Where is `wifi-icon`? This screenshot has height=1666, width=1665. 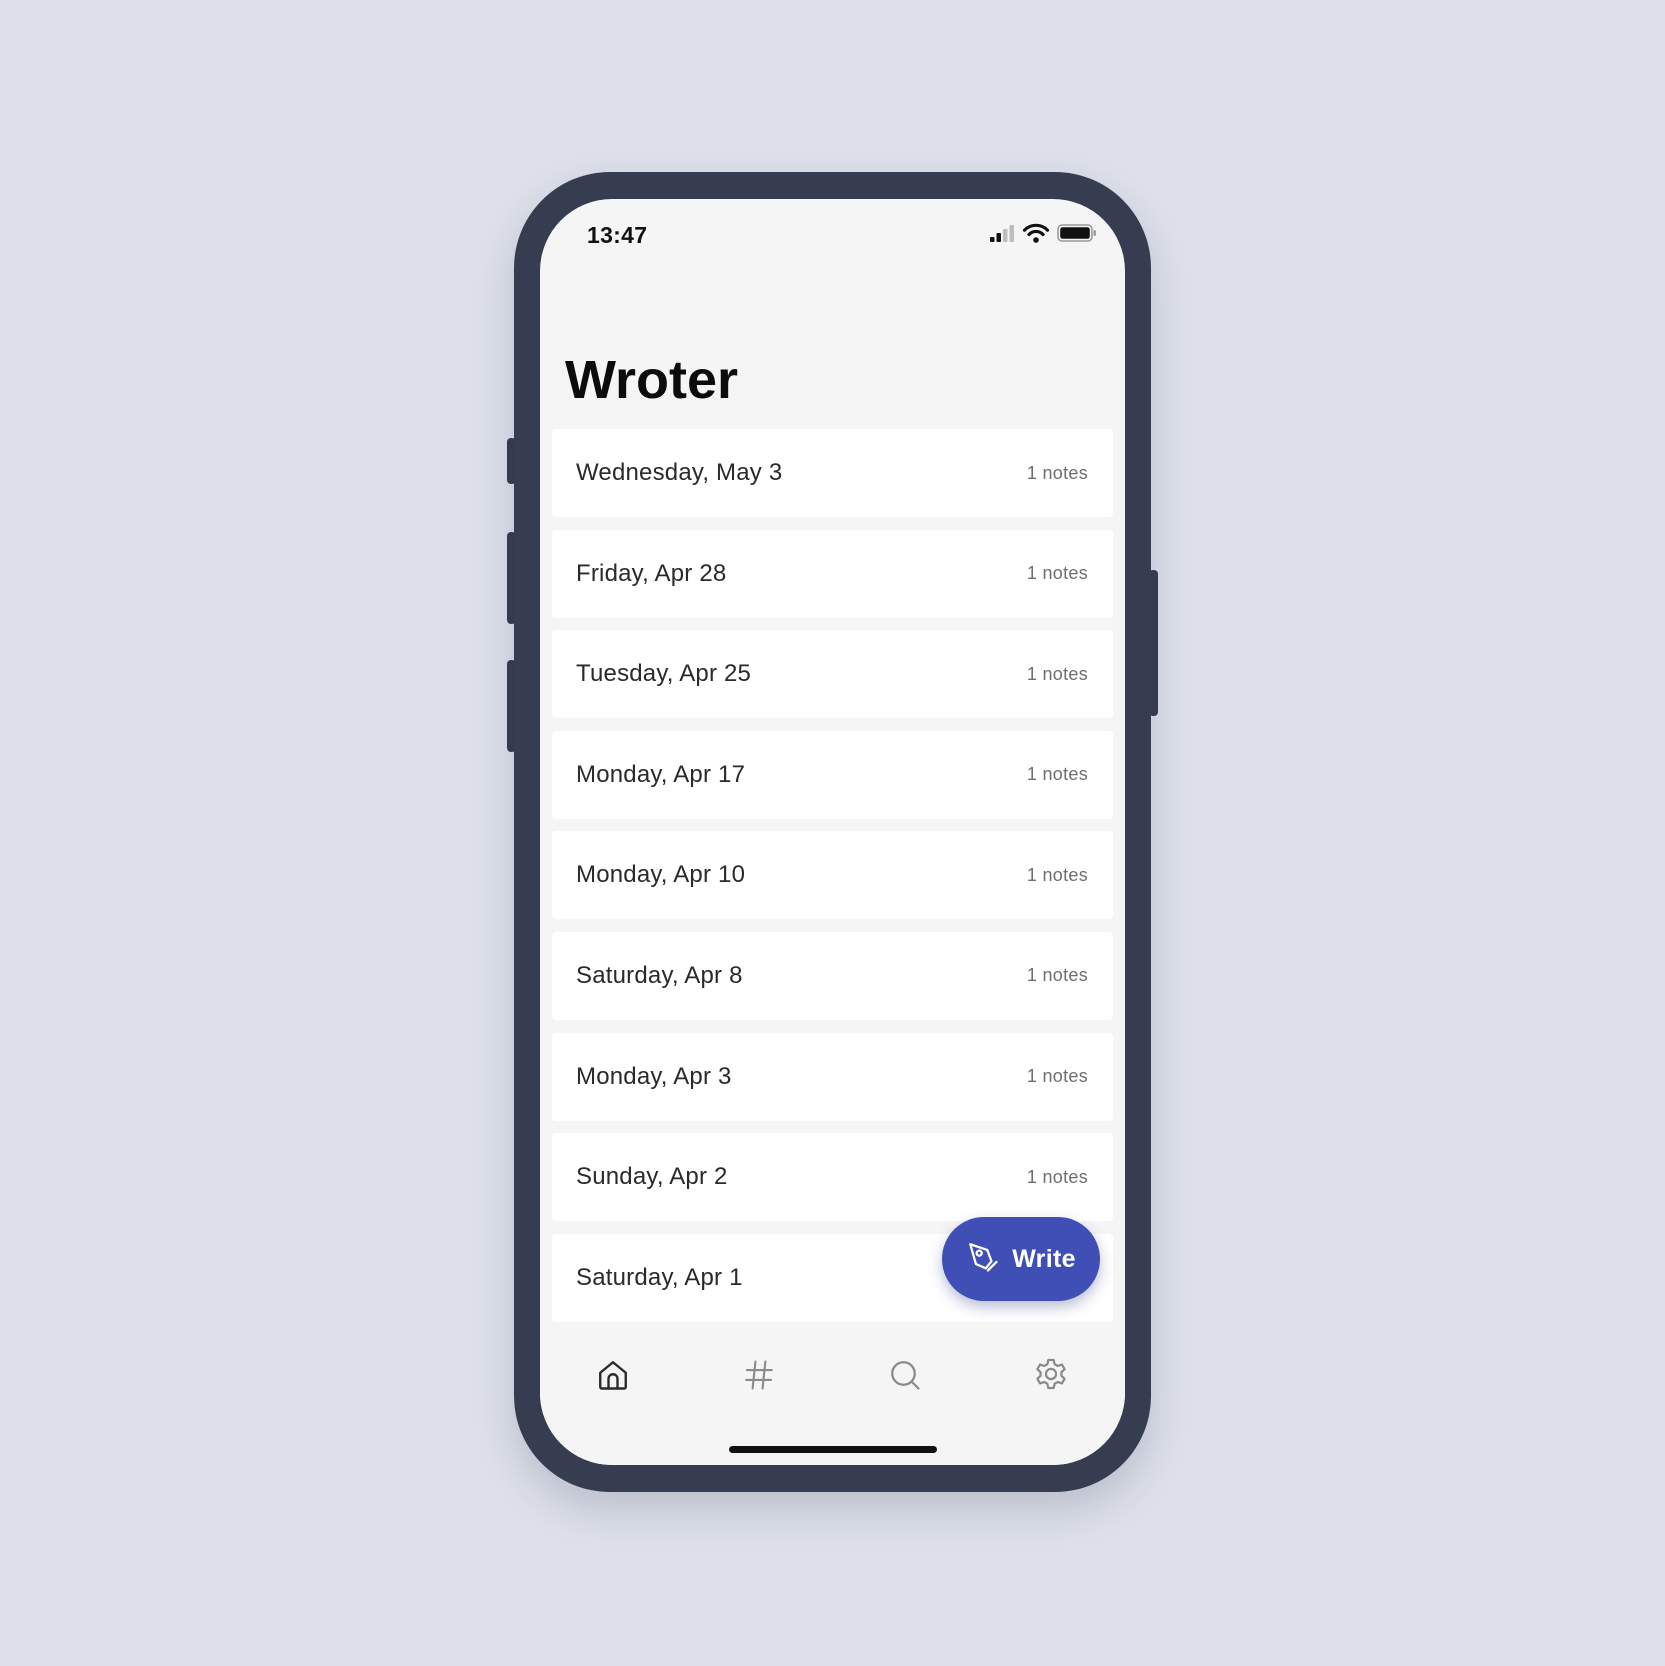
wifi-icon is located at coordinates (1036, 235).